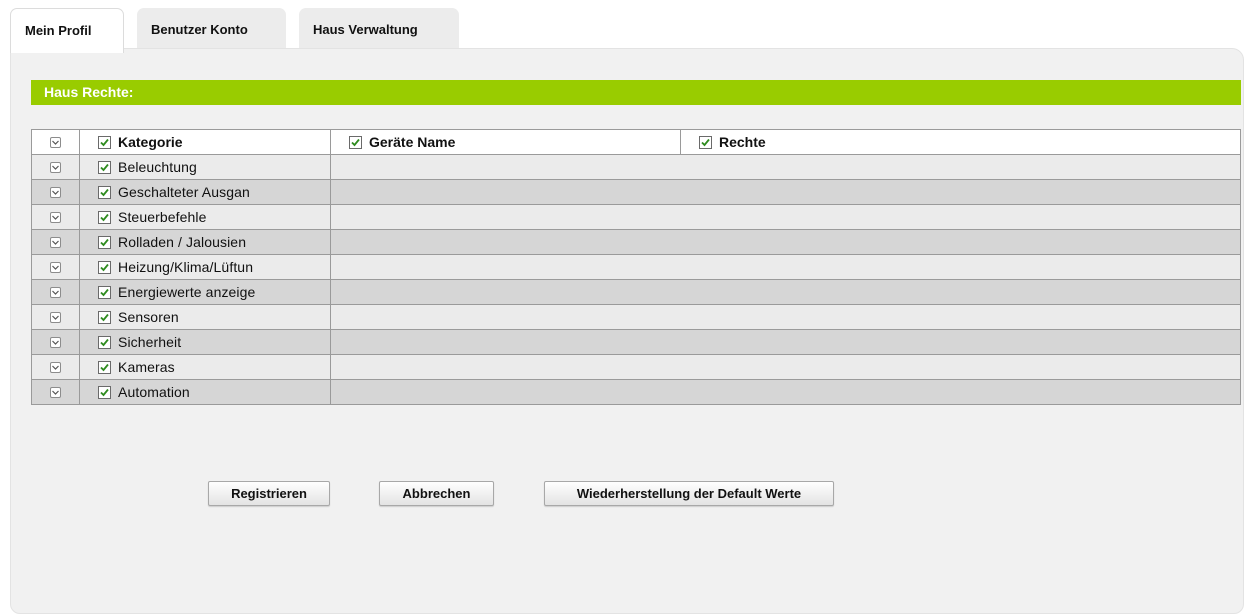  I want to click on table-row: Automation, so click(636, 392).